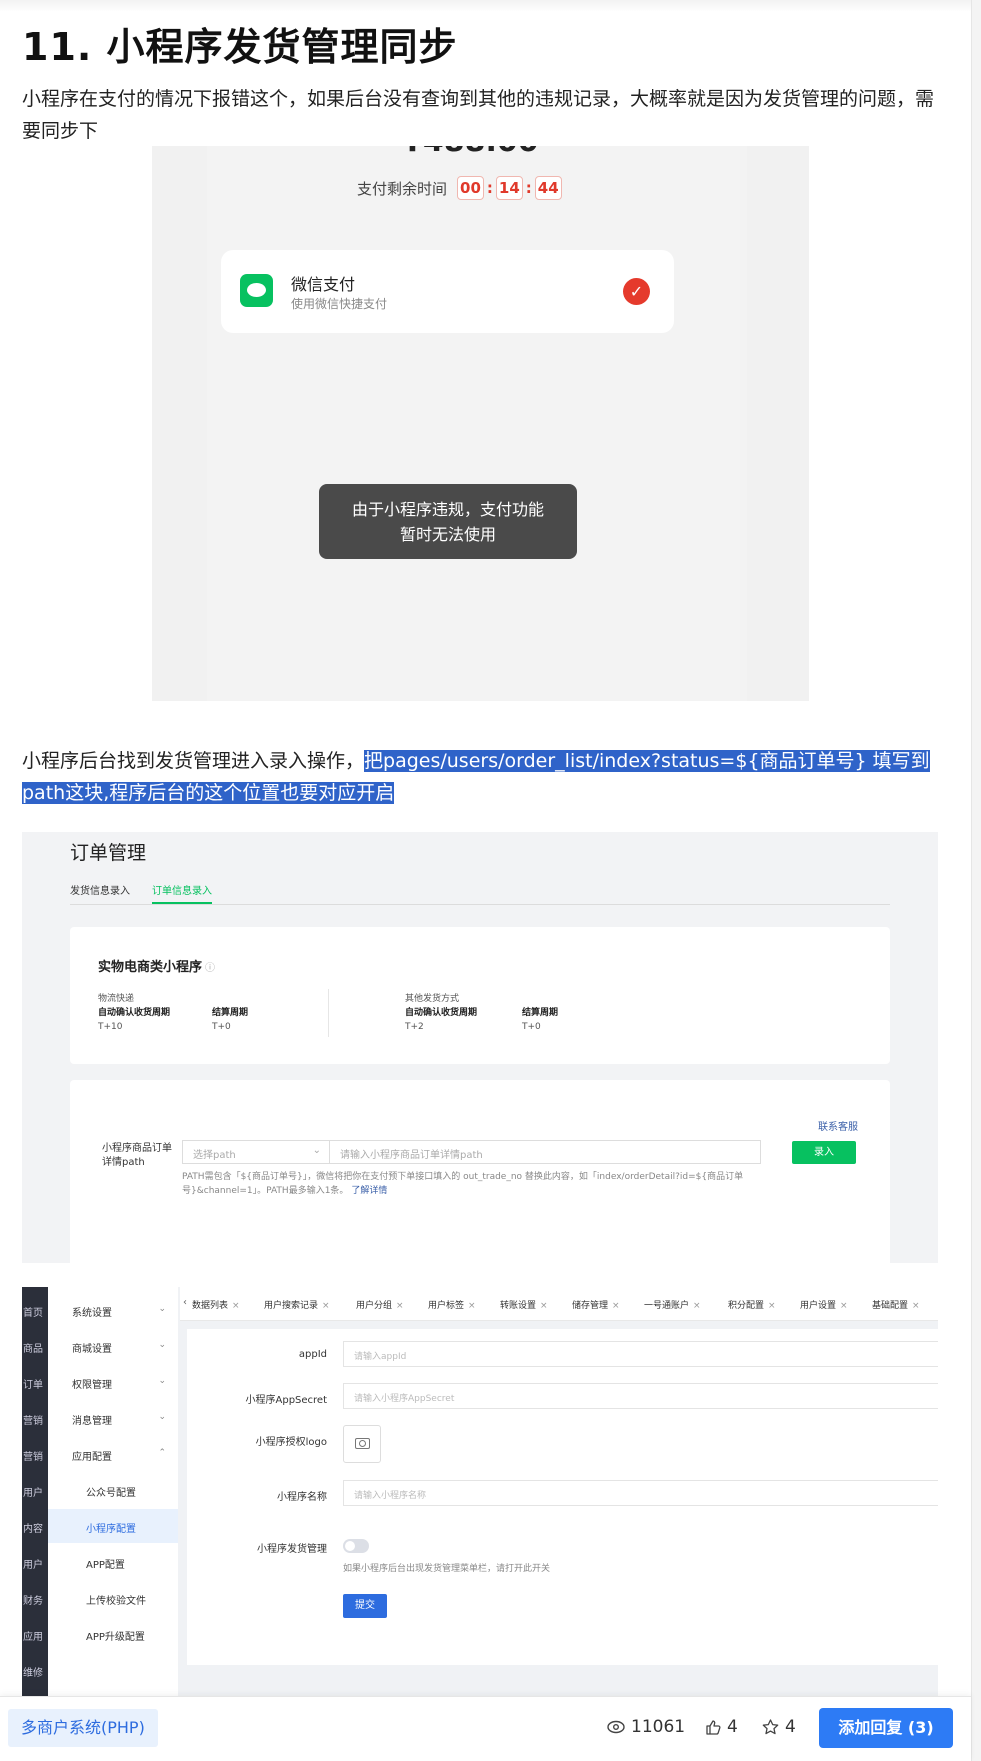  Describe the element at coordinates (640, 1354) in the screenshot. I see `appid-input: 请输入appId` at that location.